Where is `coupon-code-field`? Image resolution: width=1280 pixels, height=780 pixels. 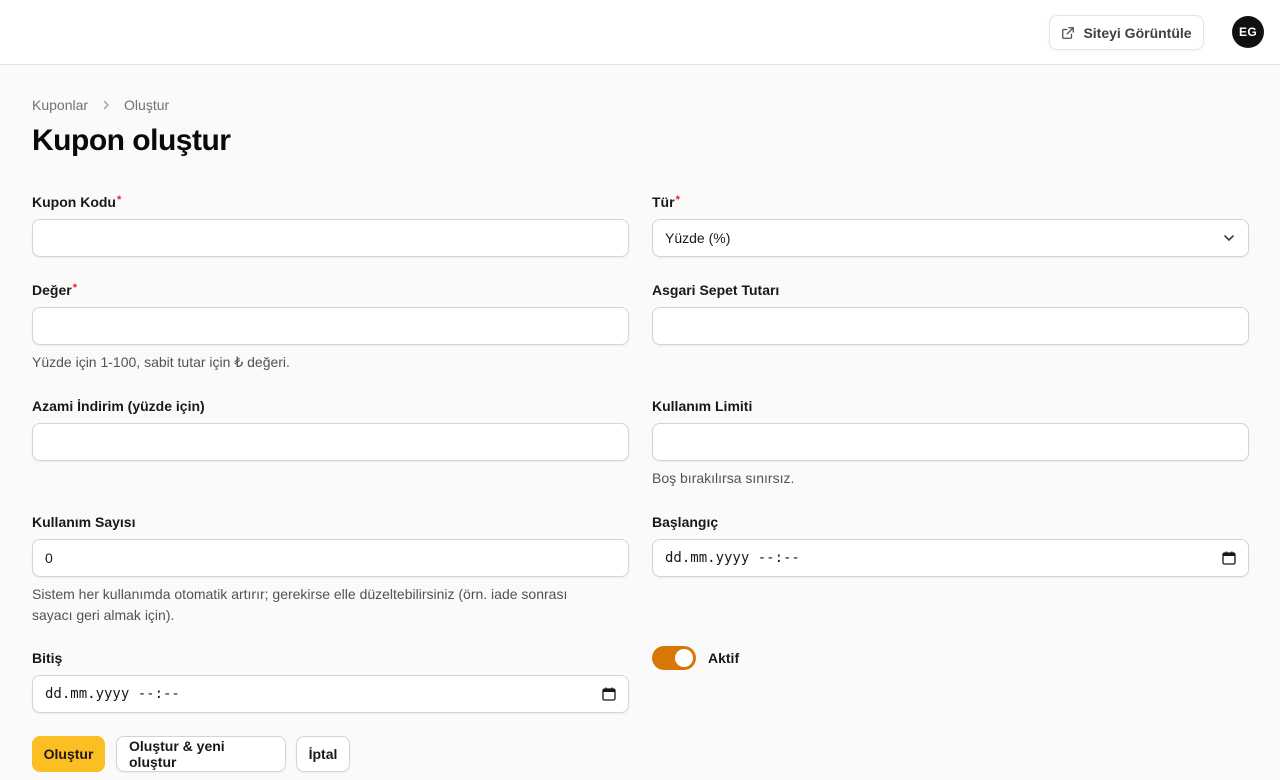
coupon-code-field is located at coordinates (330, 238).